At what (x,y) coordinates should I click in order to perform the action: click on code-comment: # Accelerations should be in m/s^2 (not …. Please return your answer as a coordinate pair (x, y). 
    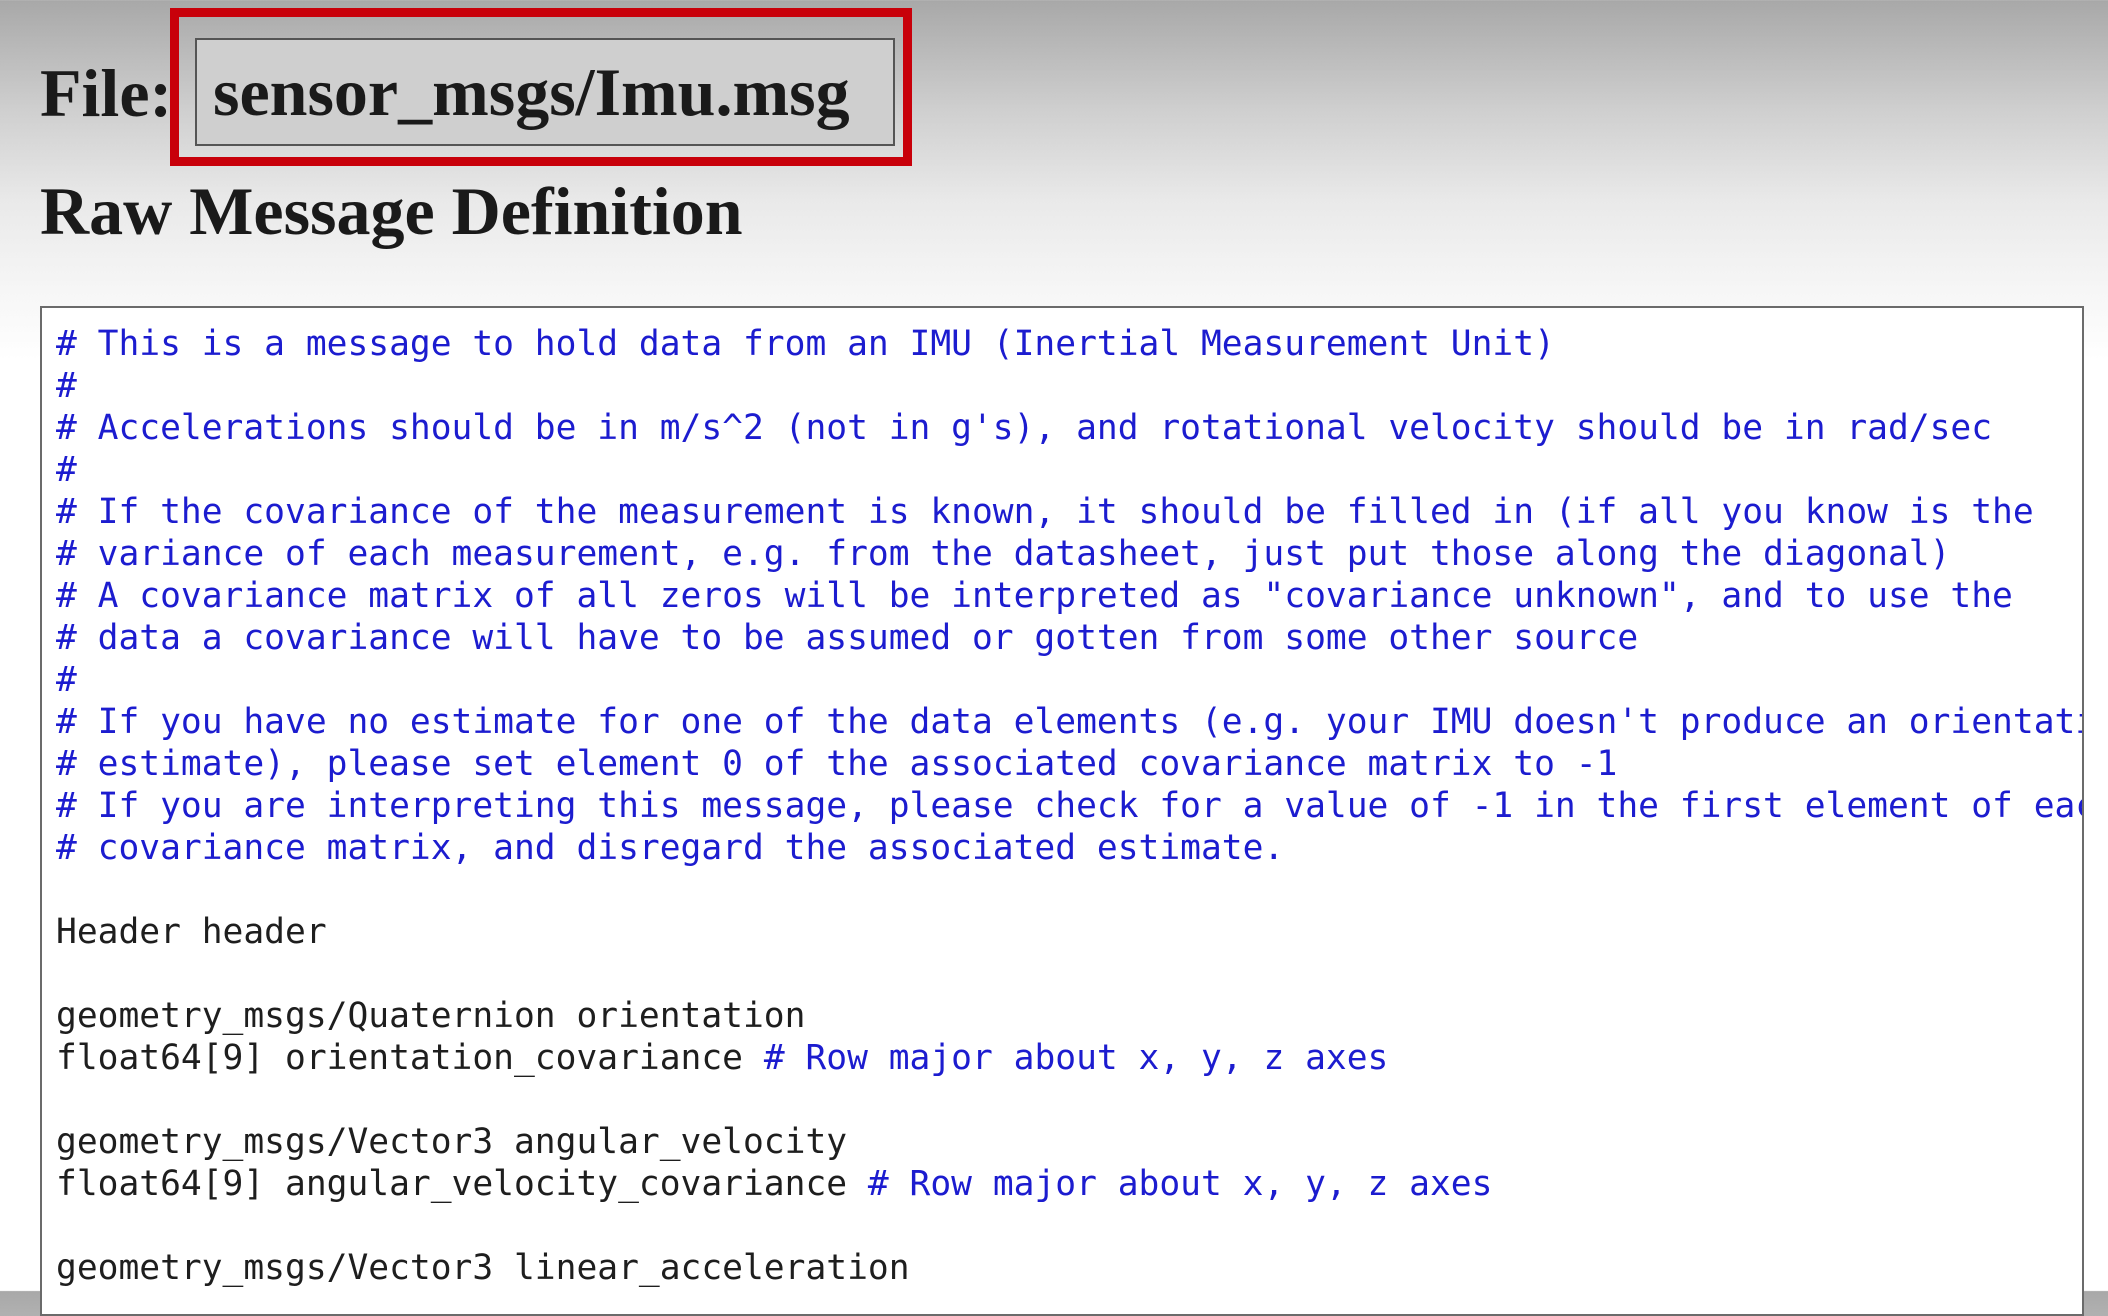
    Looking at the image, I should click on (1024, 428).